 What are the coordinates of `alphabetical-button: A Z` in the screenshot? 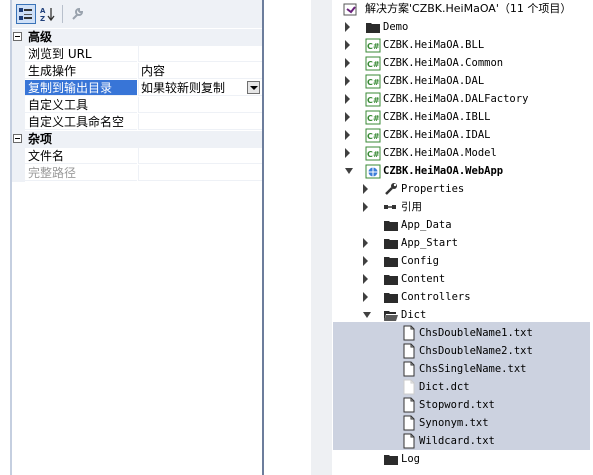 It's located at (48, 14).